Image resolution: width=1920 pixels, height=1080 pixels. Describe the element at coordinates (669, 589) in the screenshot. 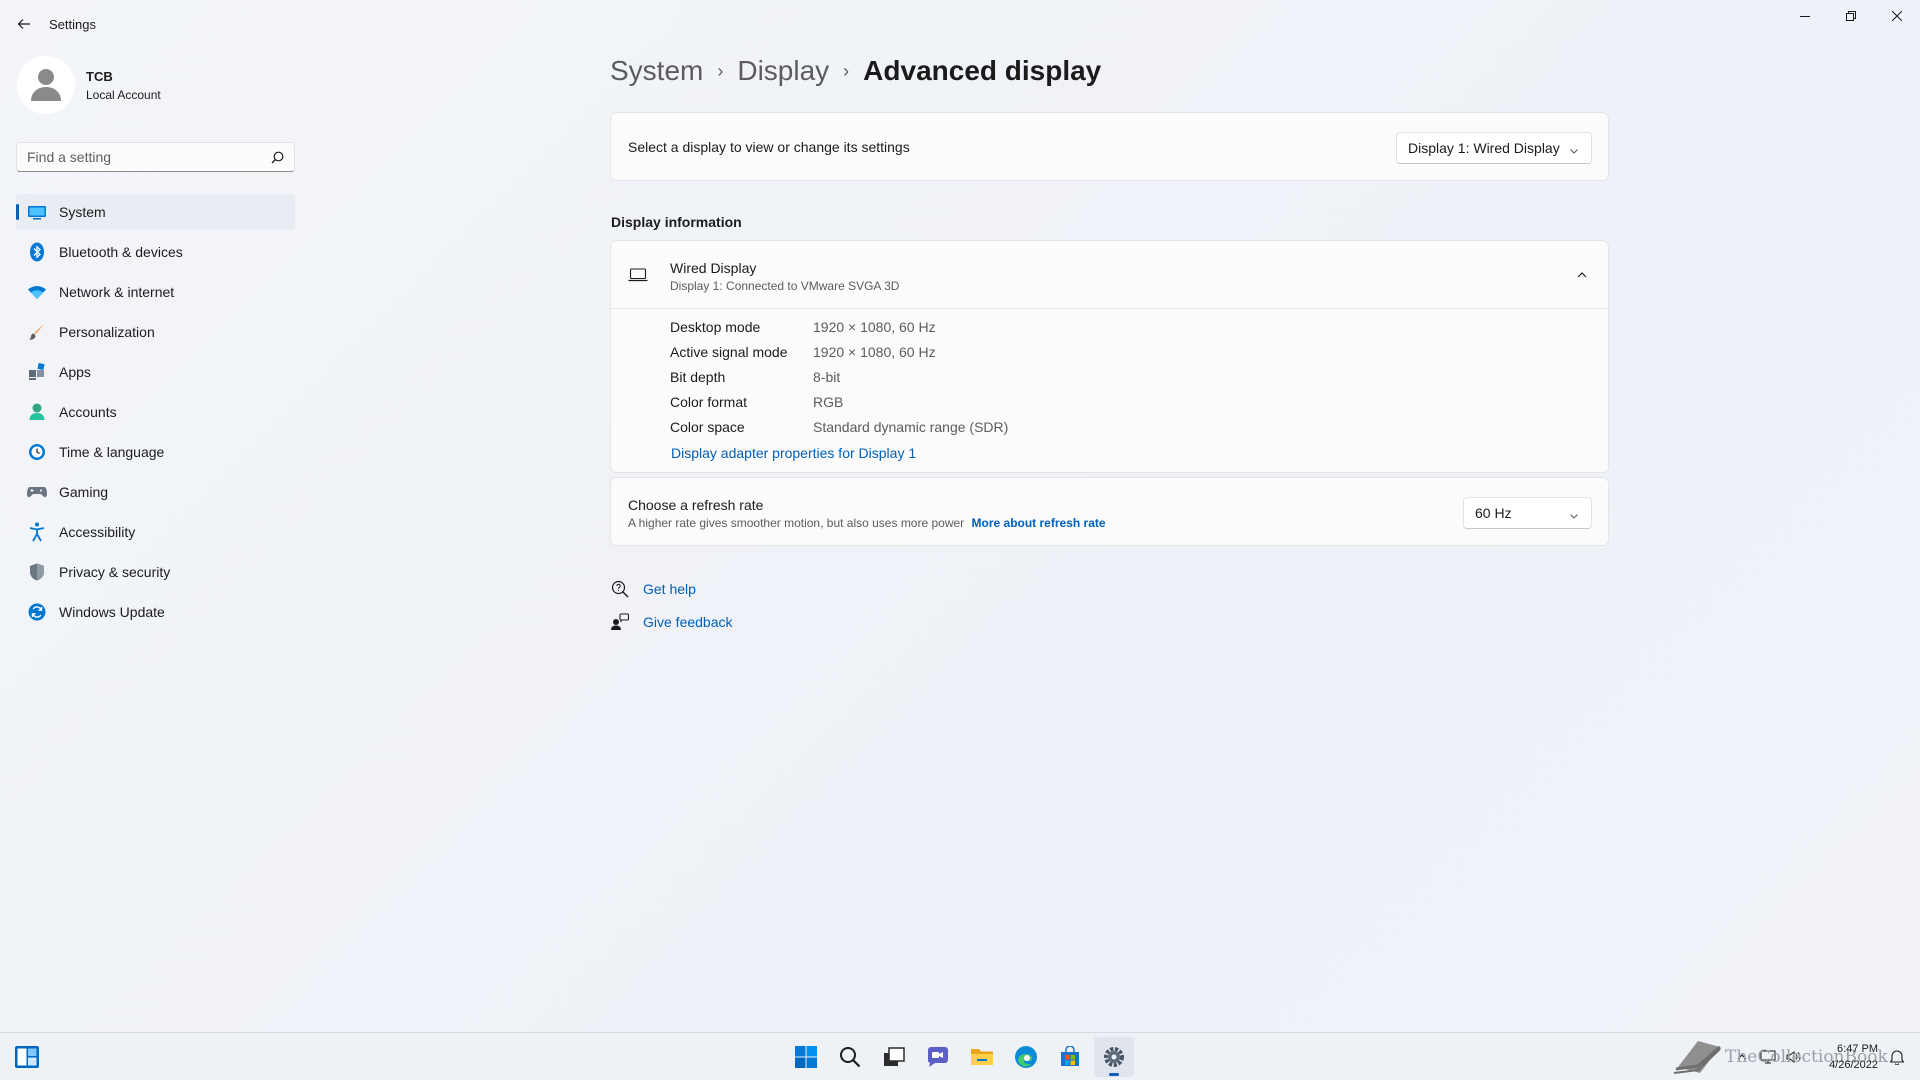

I see `get-help-label: Get help` at that location.